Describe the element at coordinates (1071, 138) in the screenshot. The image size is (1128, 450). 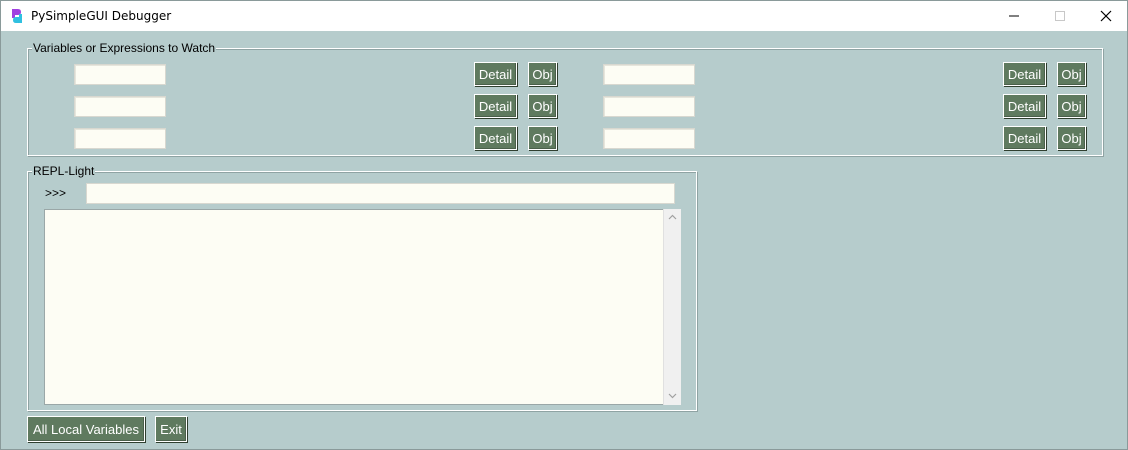
I see `obj-button-right-3: Obj` at that location.